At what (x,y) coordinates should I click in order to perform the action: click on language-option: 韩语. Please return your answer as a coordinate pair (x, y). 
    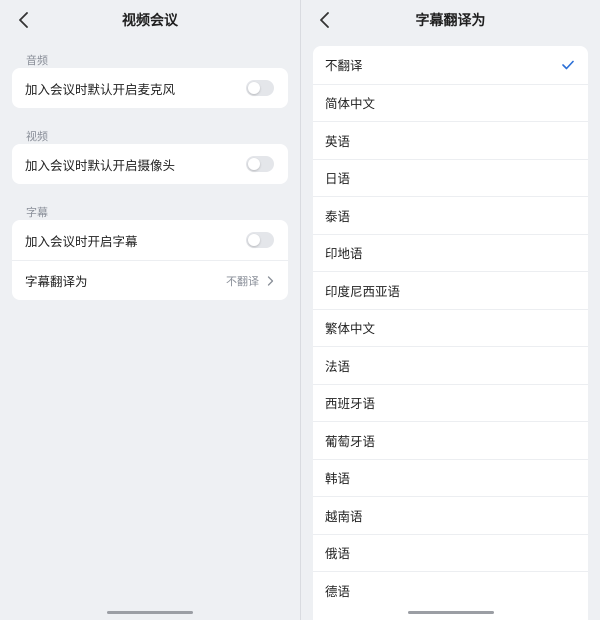
    Looking at the image, I should click on (450, 477).